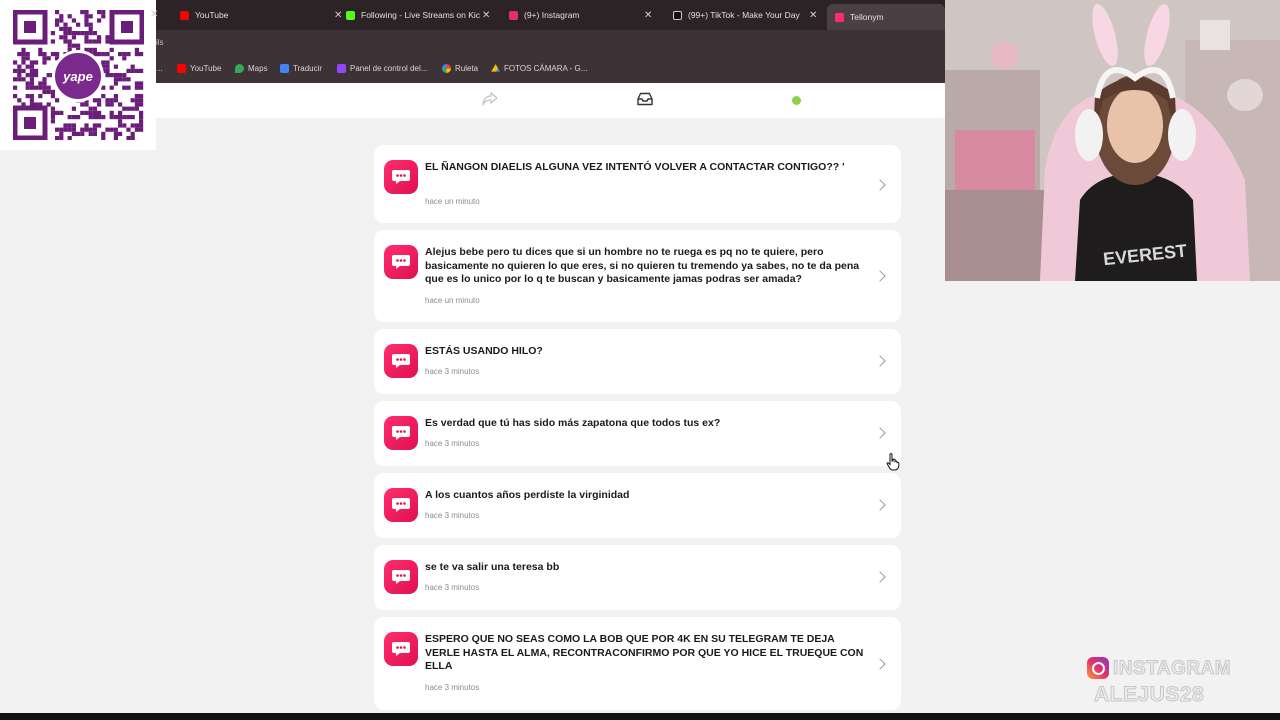 The height and width of the screenshot is (720, 1280). What do you see at coordinates (513, 15) in the screenshot?
I see `instagram-favicon-icon` at bounding box center [513, 15].